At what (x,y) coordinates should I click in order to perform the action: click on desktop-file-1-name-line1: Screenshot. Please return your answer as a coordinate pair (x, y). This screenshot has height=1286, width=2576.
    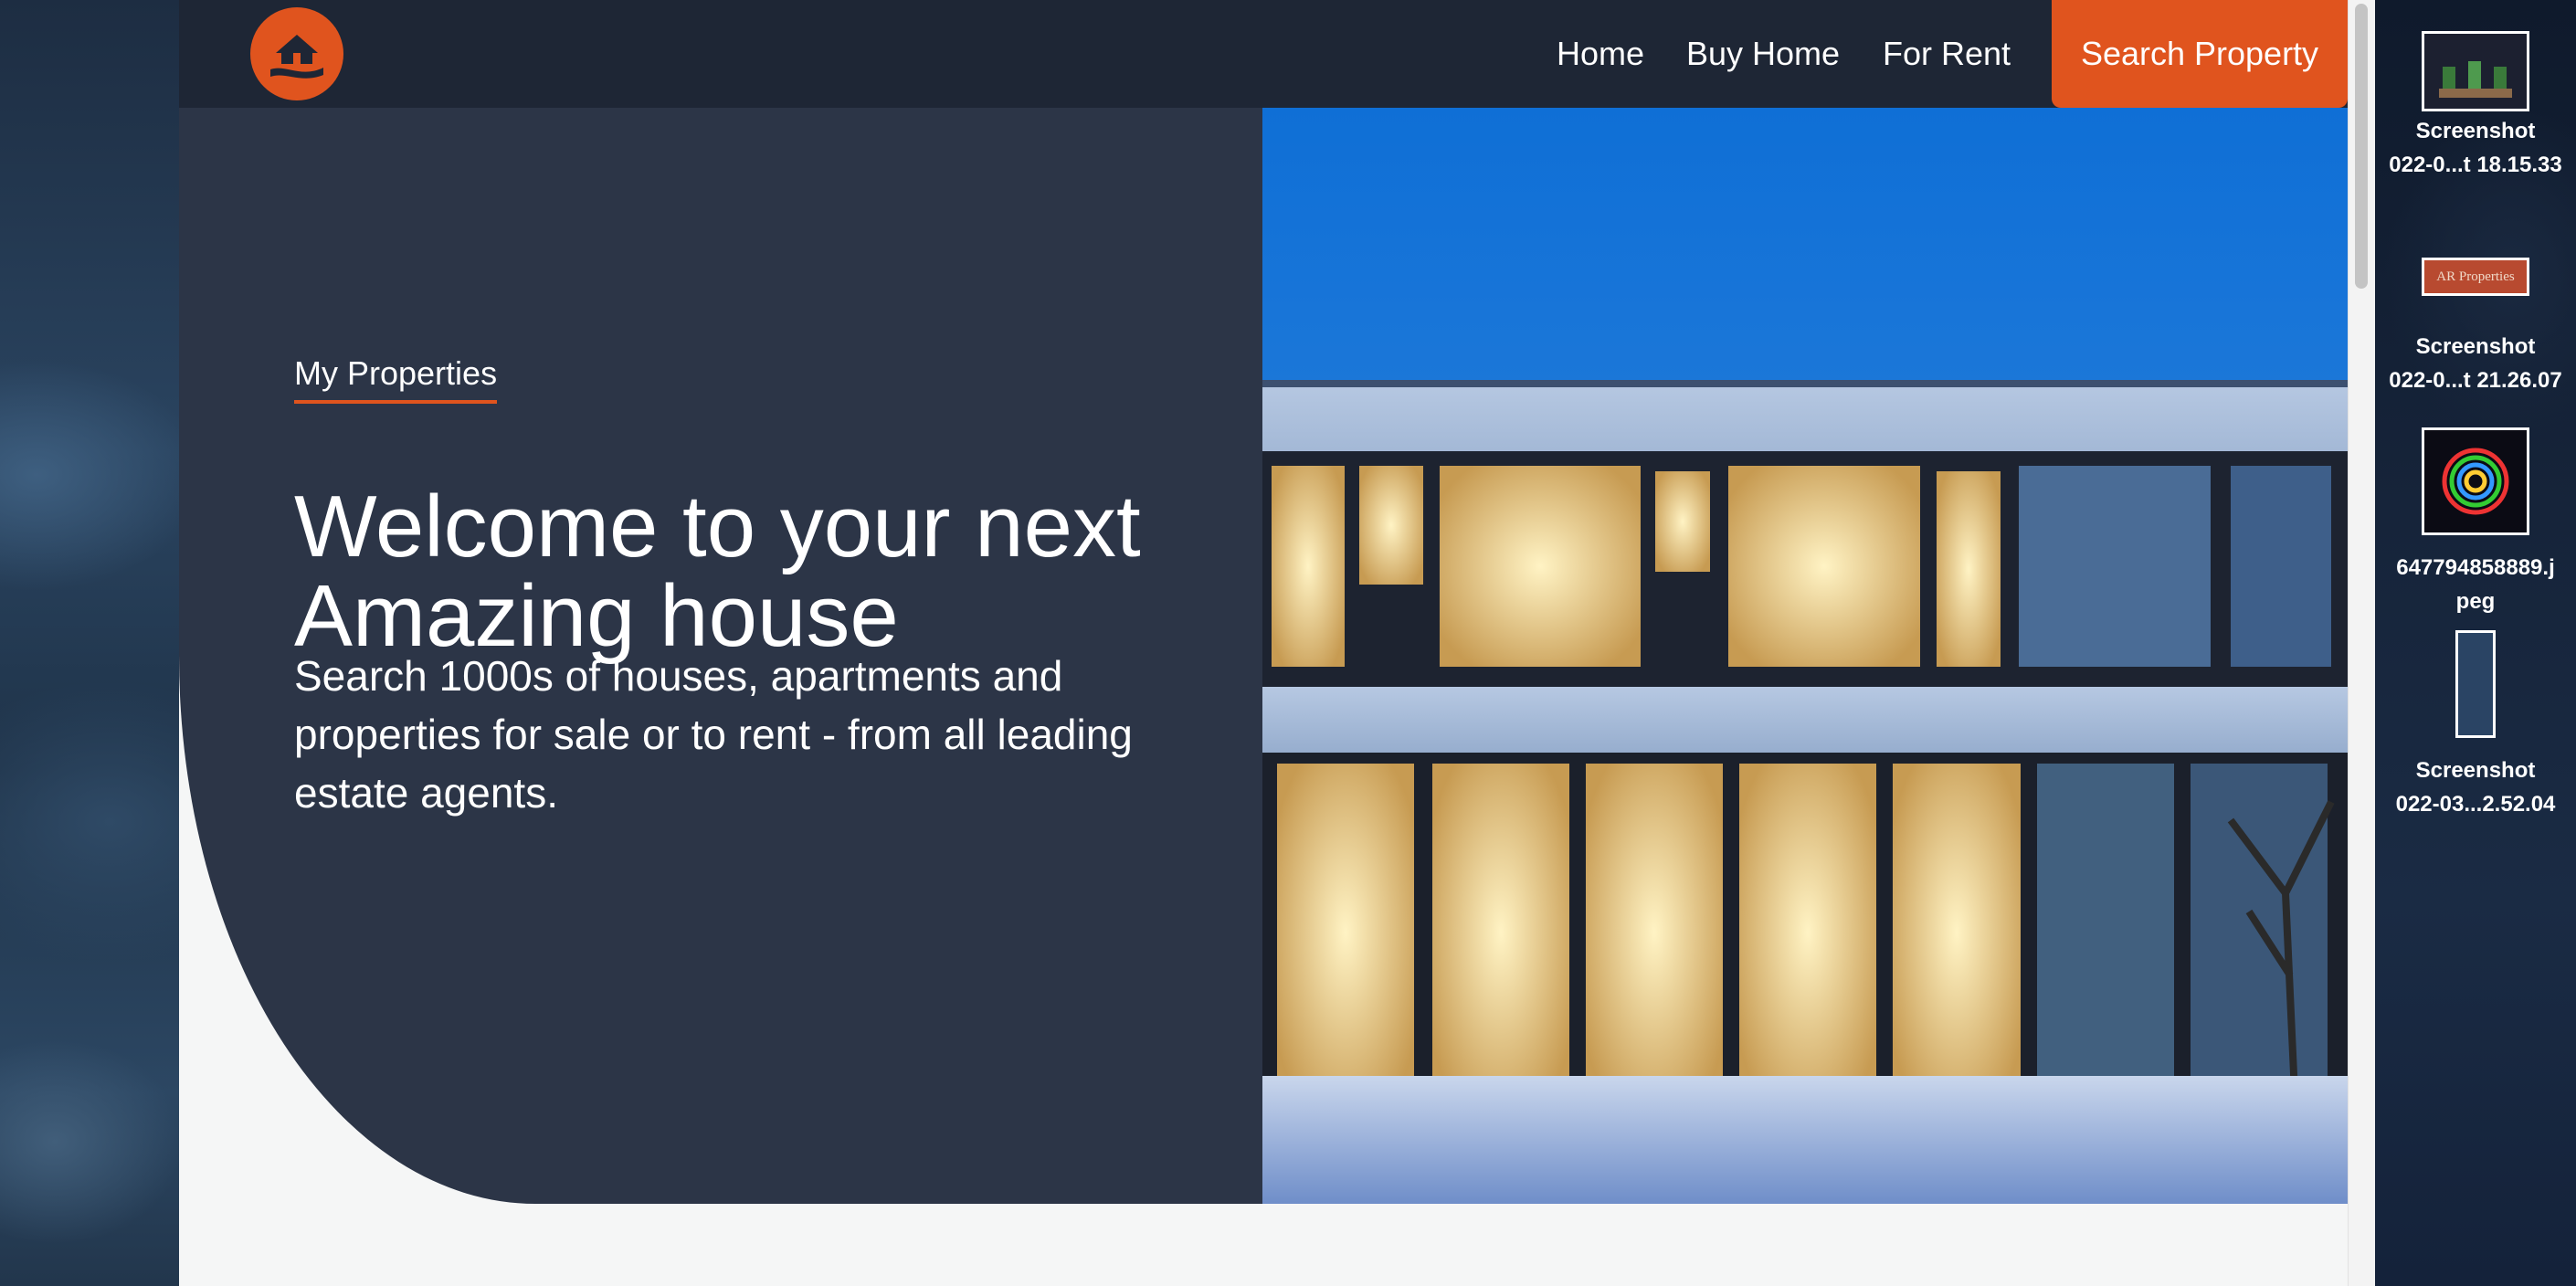
    Looking at the image, I should click on (2475, 131).